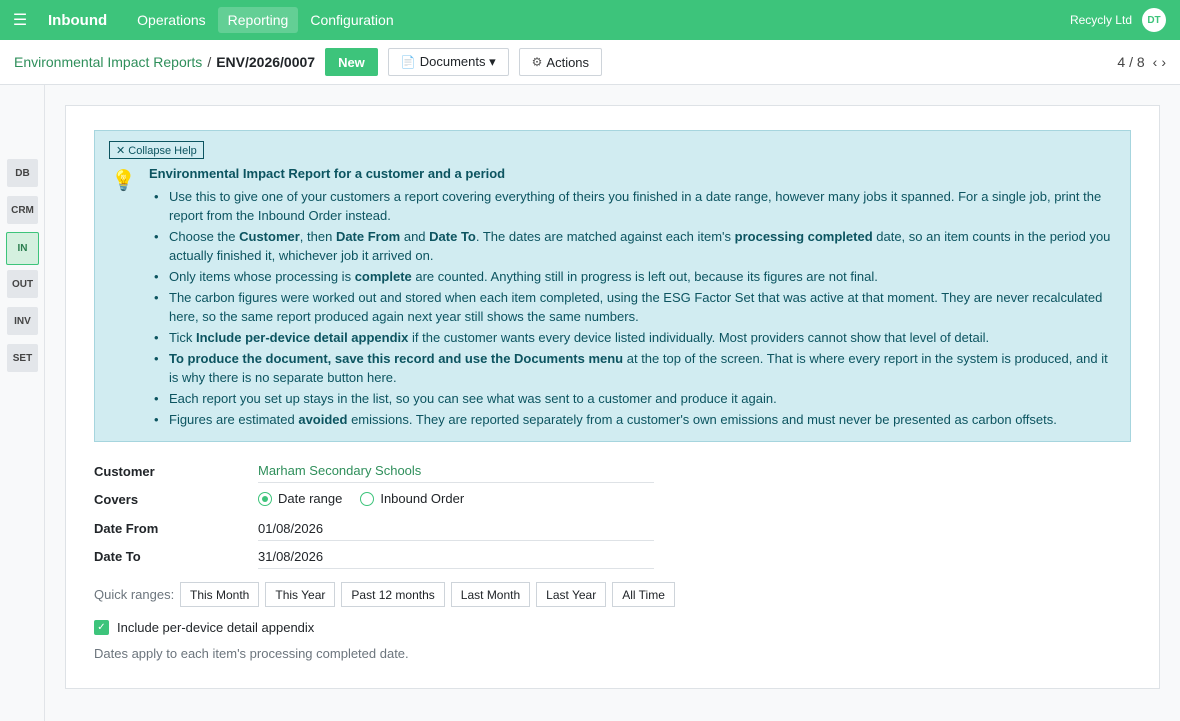 The image size is (1180, 721). Describe the element at coordinates (220, 594) in the screenshot. I see `quick-range-this-month-button: This Month` at that location.